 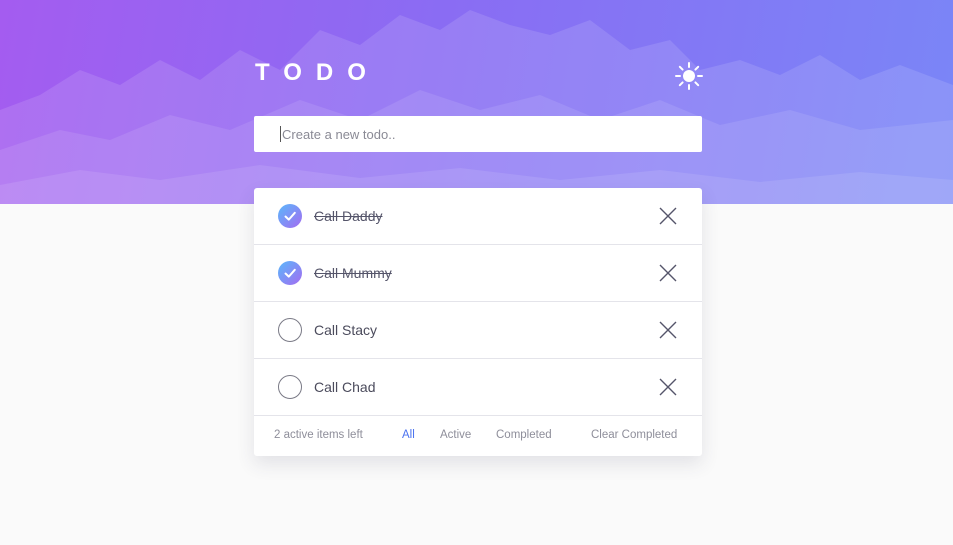 I want to click on sun-icon, so click(x=689, y=76).